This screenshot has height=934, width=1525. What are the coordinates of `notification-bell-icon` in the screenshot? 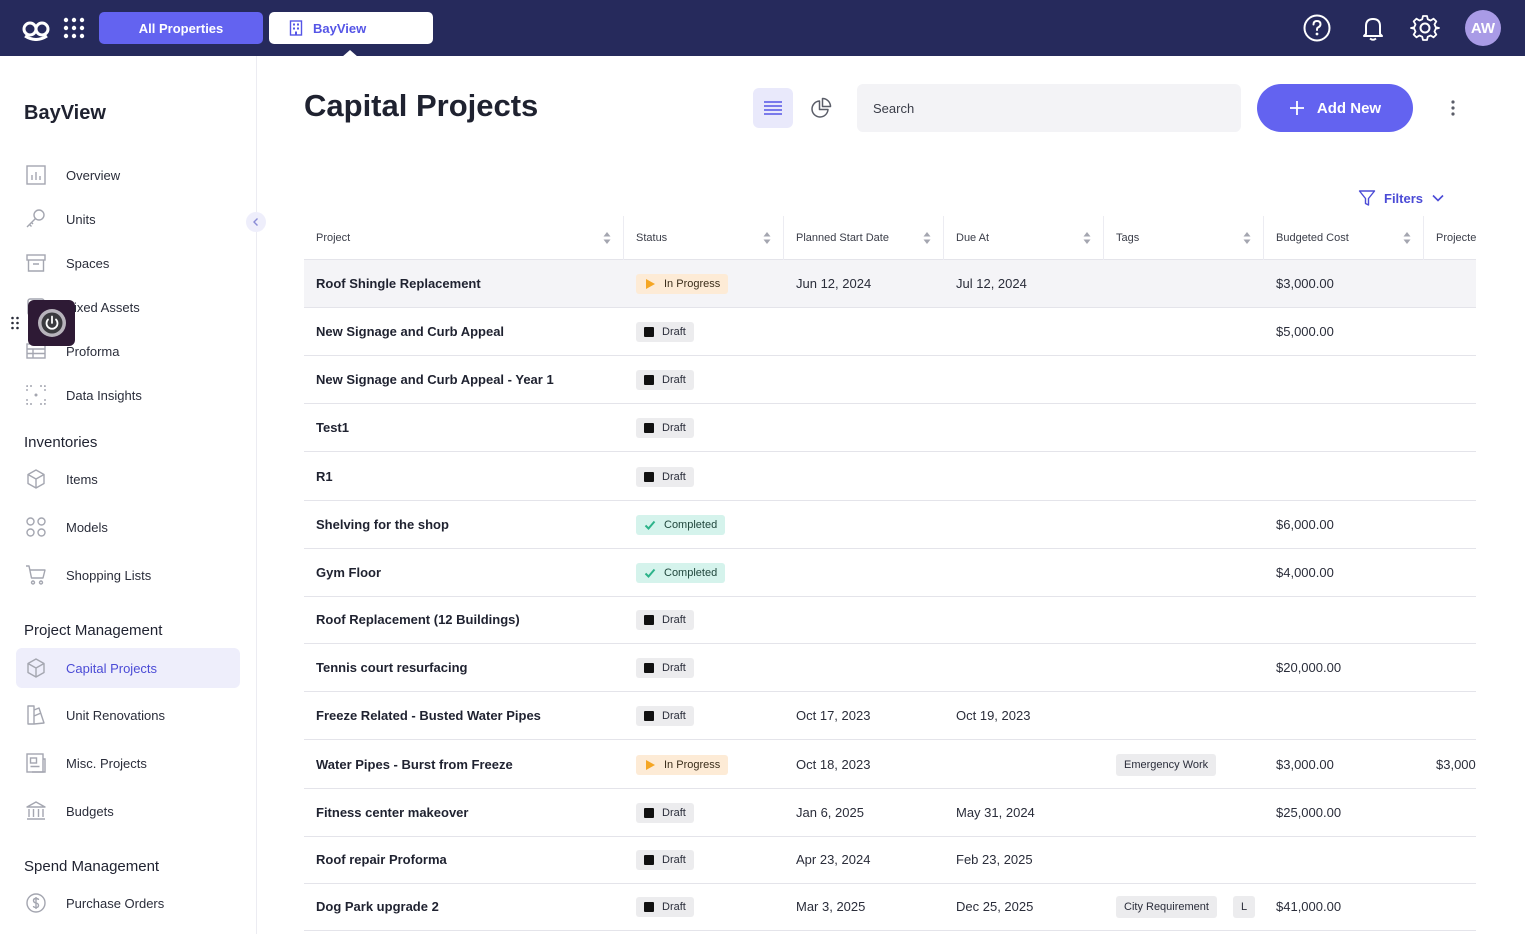 It's located at (1373, 28).